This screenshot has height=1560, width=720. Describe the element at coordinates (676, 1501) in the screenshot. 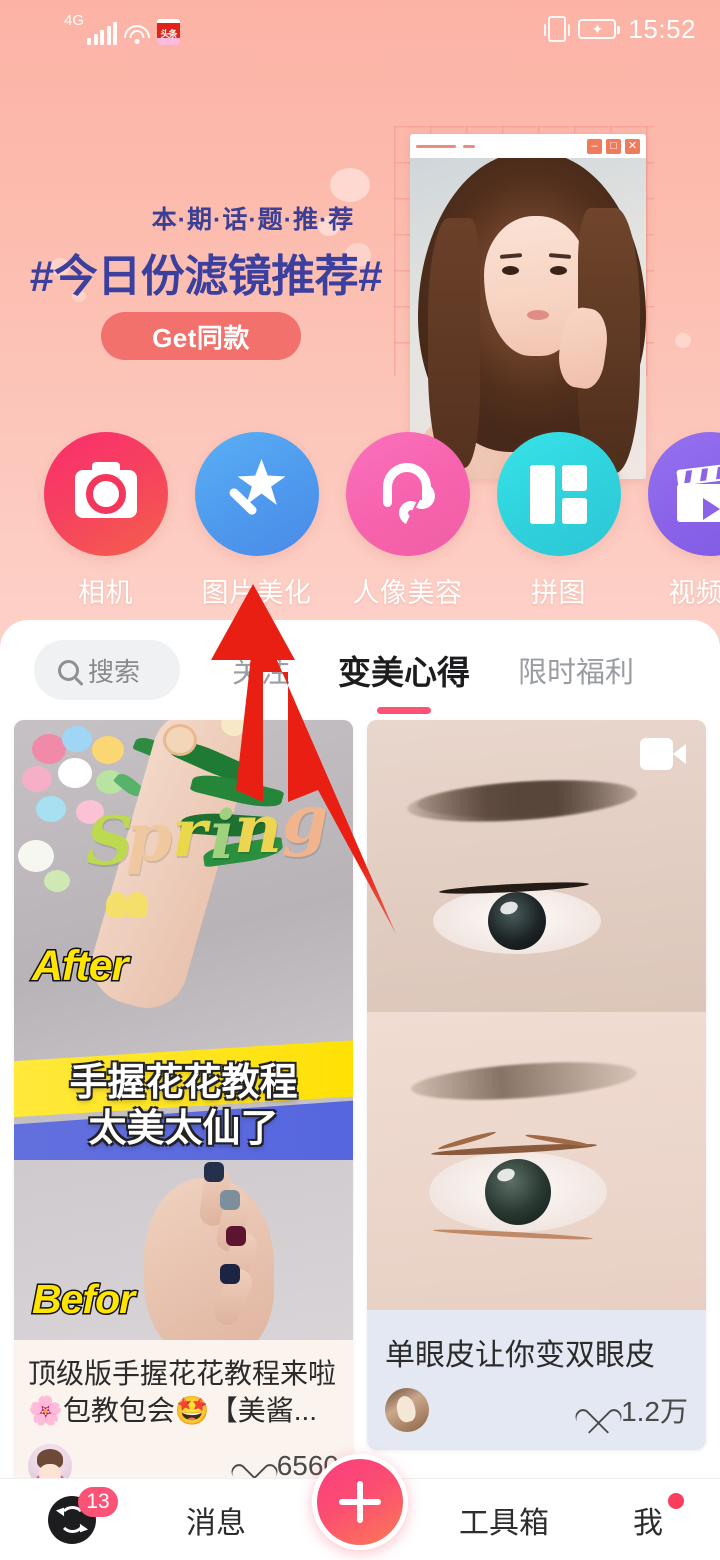

I see `notification-dot` at that location.